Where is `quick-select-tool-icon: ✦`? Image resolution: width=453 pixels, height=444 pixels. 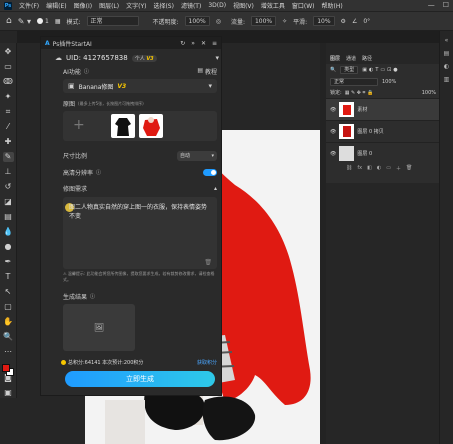 quick-select-tool-icon: ✦ is located at coordinates (8, 97).